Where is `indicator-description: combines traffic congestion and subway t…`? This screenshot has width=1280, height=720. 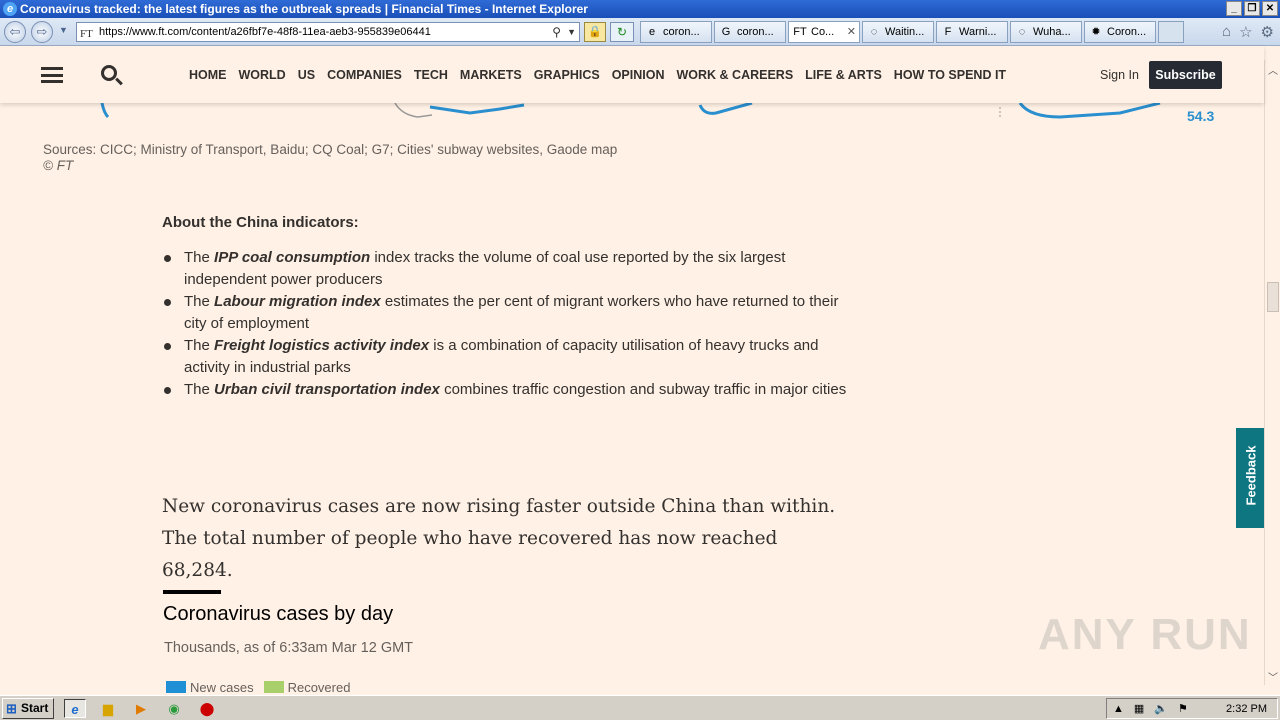
indicator-description: combines traffic congestion and subway t… is located at coordinates (645, 389).